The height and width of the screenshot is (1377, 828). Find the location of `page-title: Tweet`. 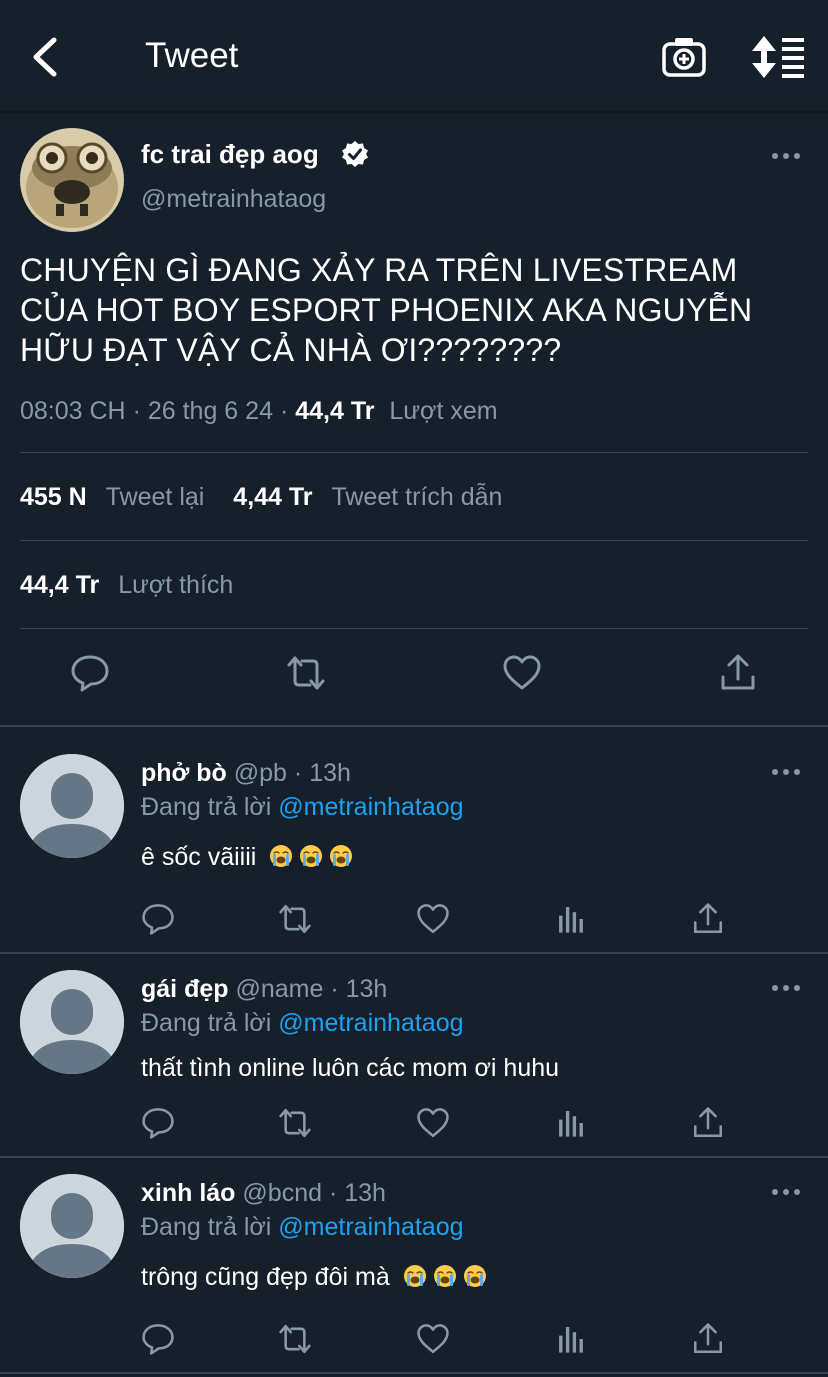

page-title: Tweet is located at coordinates (192, 55).